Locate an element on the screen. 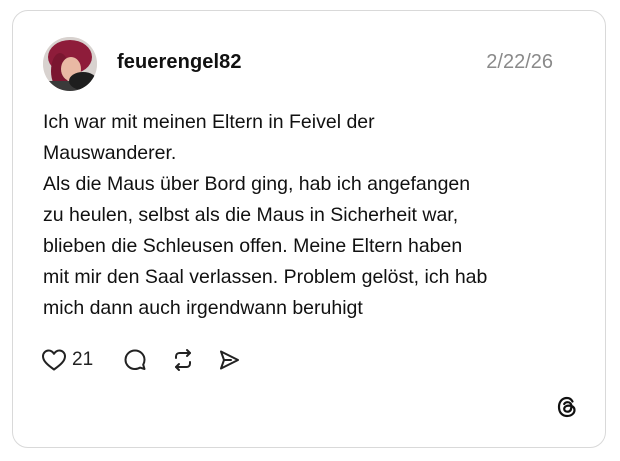 This screenshot has width=620, height=461. send-icon is located at coordinates (230, 360).